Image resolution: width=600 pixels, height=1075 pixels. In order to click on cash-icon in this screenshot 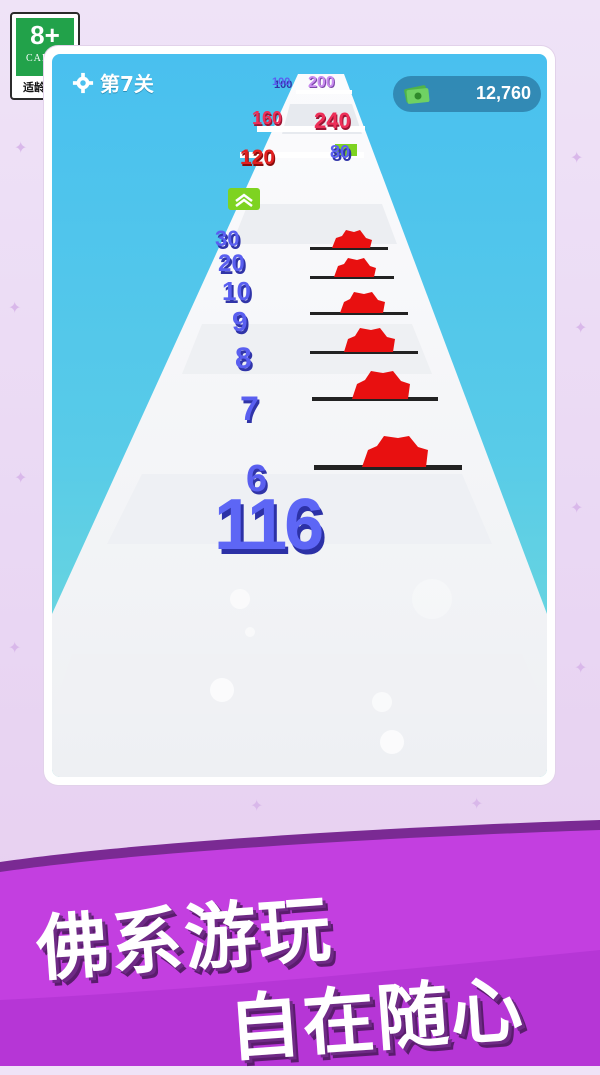, I will do `click(417, 94)`.